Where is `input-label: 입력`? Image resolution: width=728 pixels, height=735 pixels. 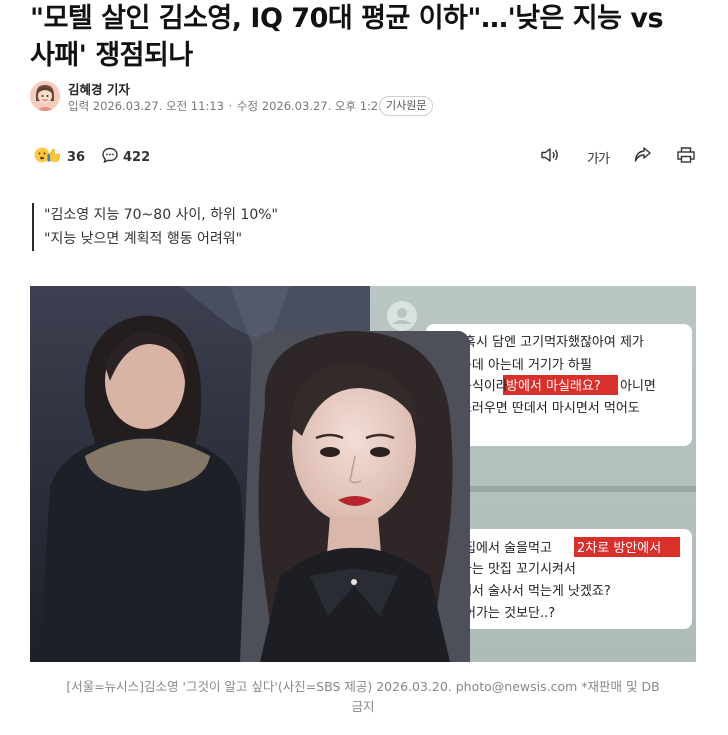
input-label: 입력 is located at coordinates (79, 106).